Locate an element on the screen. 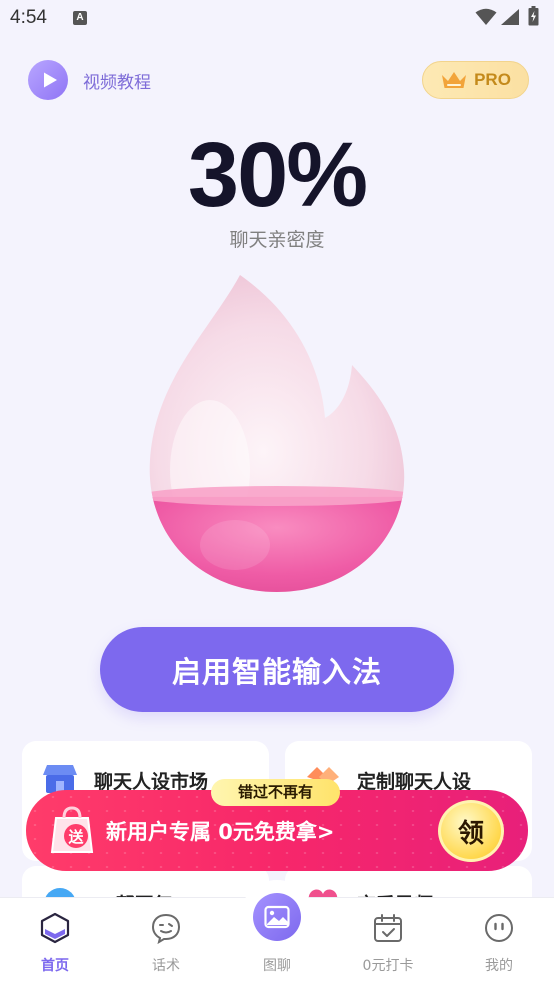  profile-face-icon is located at coordinates (499, 928).